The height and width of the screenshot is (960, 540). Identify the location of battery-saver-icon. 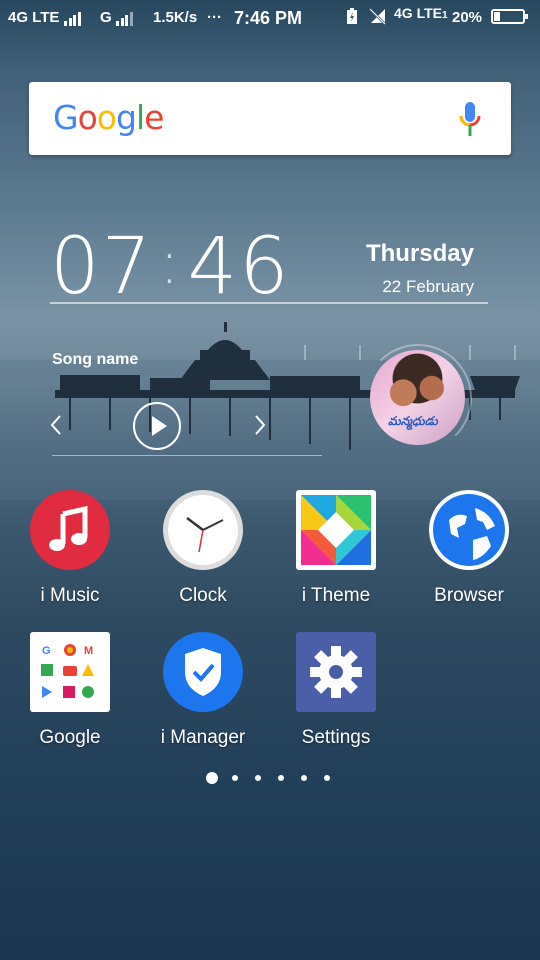
(352, 18).